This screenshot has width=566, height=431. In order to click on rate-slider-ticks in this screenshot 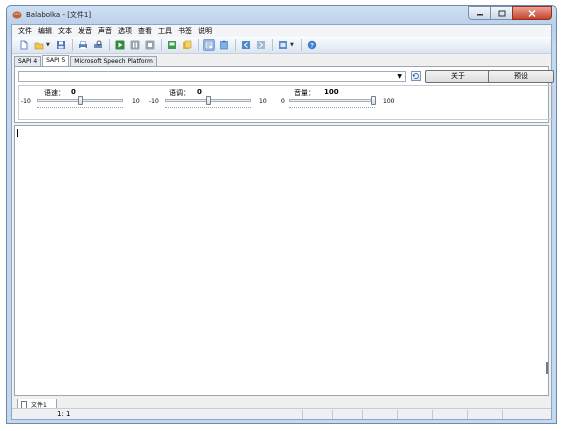, I will do `click(80, 108)`.